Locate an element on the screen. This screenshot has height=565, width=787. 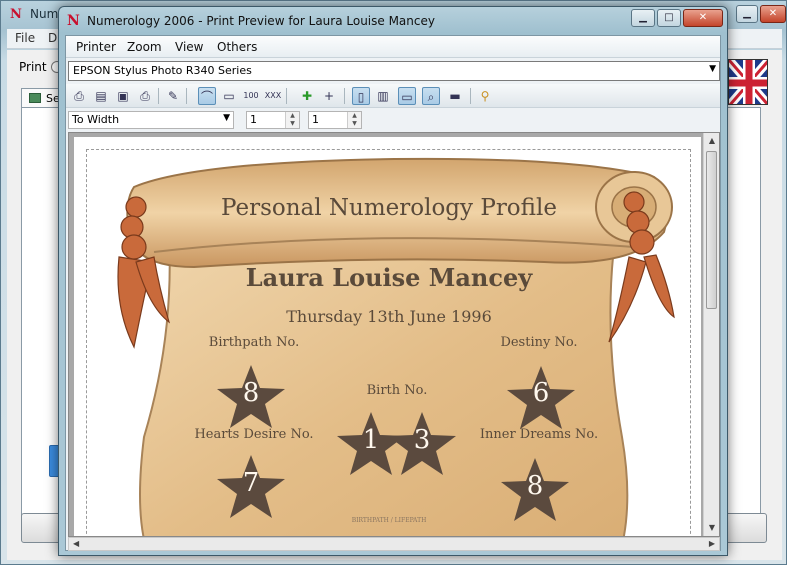
printer-select: EPSON Stylus Photo R340 Series ▼ is located at coordinates (394, 71).